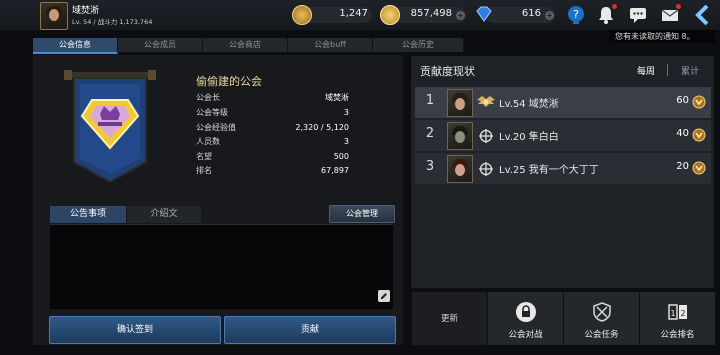 The width and height of the screenshot is (720, 355). I want to click on guild-info-row: 排名 67,897, so click(272, 171).